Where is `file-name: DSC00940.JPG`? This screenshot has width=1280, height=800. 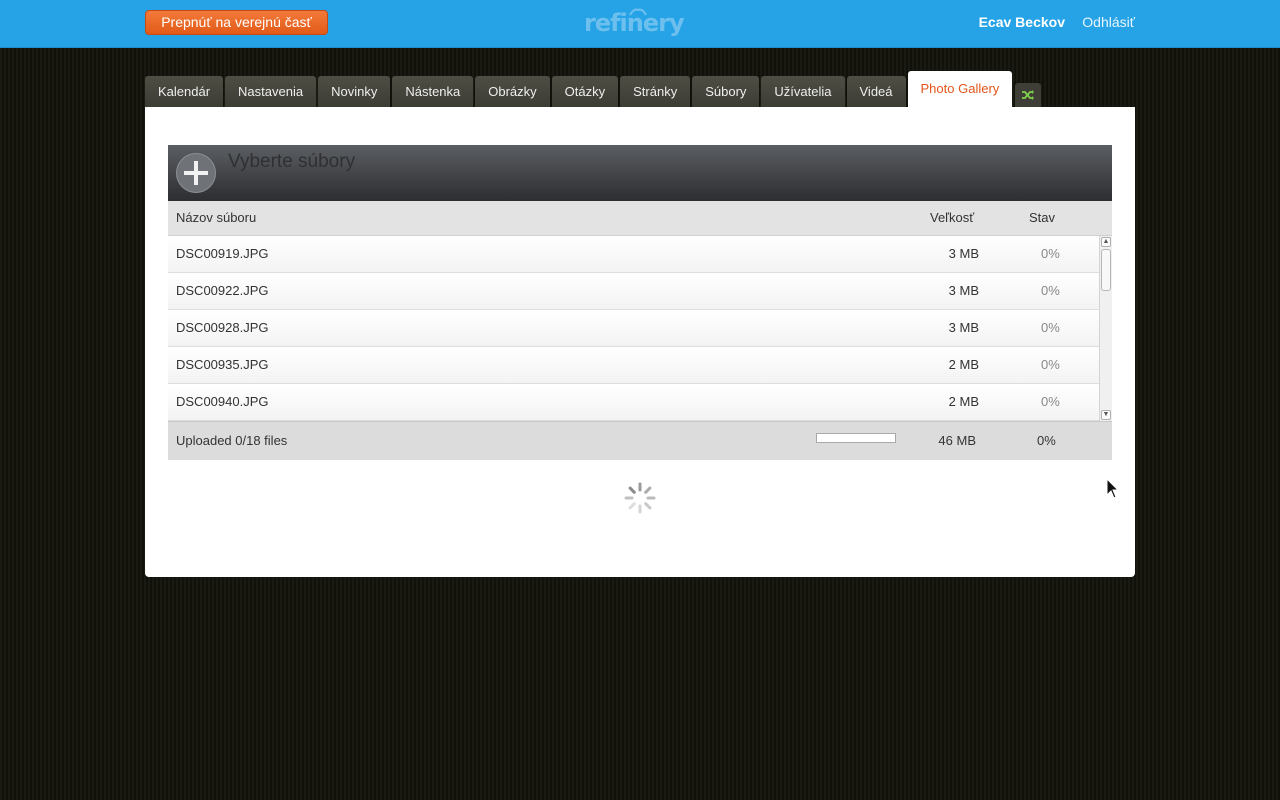
file-name: DSC00940.JPG is located at coordinates (222, 401).